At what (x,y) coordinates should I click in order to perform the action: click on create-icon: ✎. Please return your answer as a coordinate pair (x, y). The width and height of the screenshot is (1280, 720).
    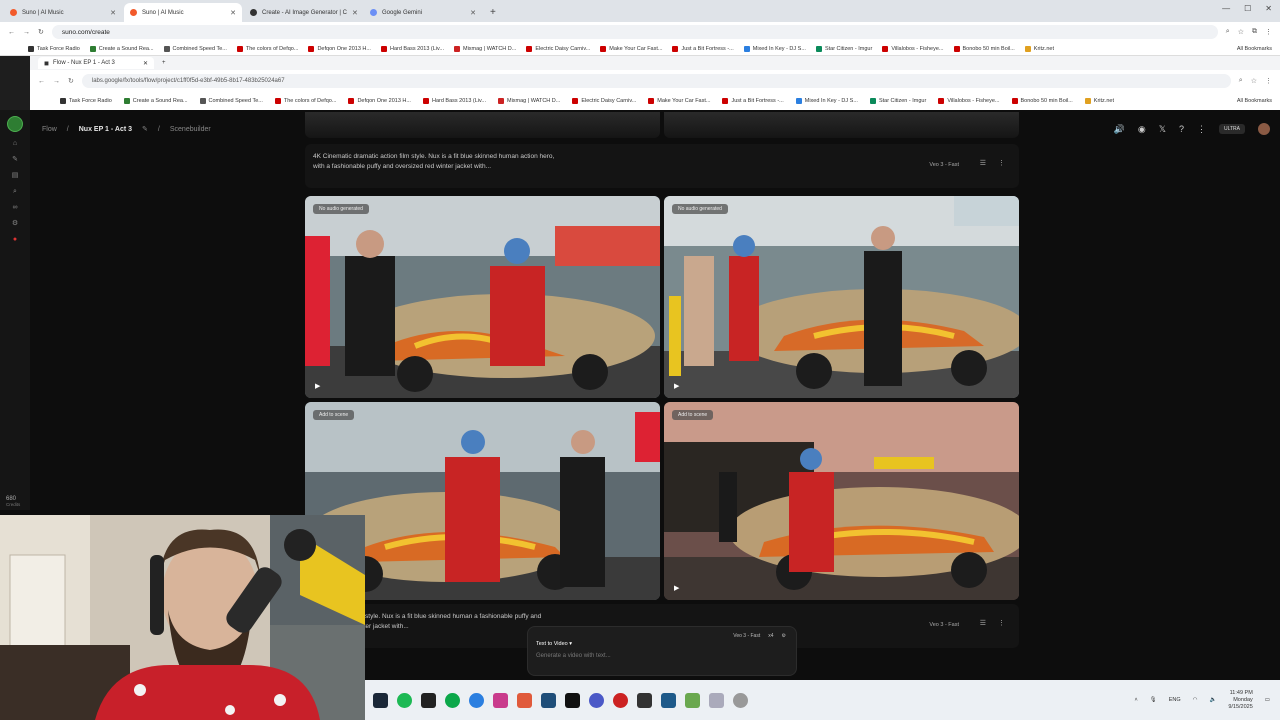
    Looking at the image, I should click on (15, 160).